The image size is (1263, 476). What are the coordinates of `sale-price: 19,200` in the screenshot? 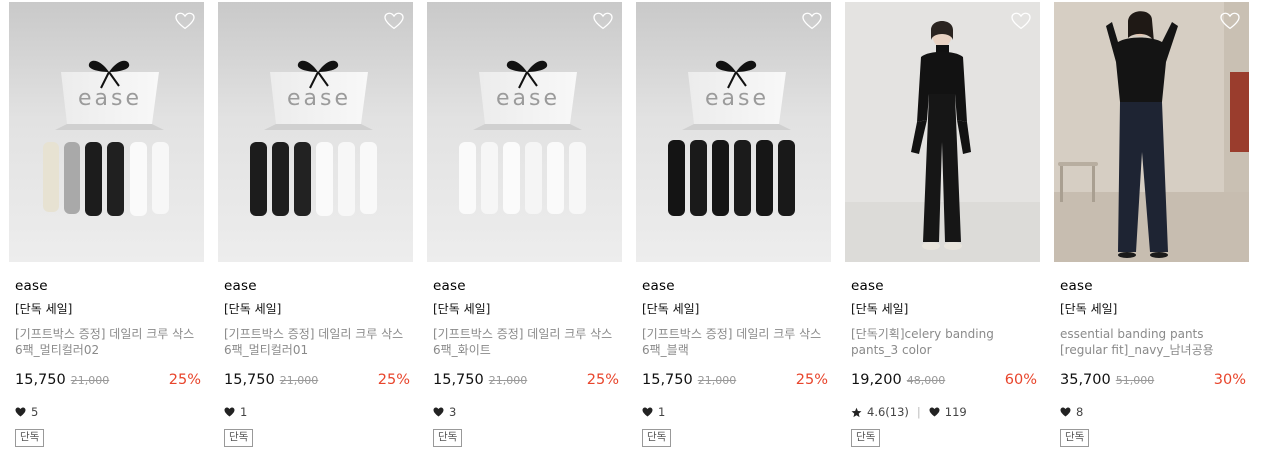 It's located at (876, 380).